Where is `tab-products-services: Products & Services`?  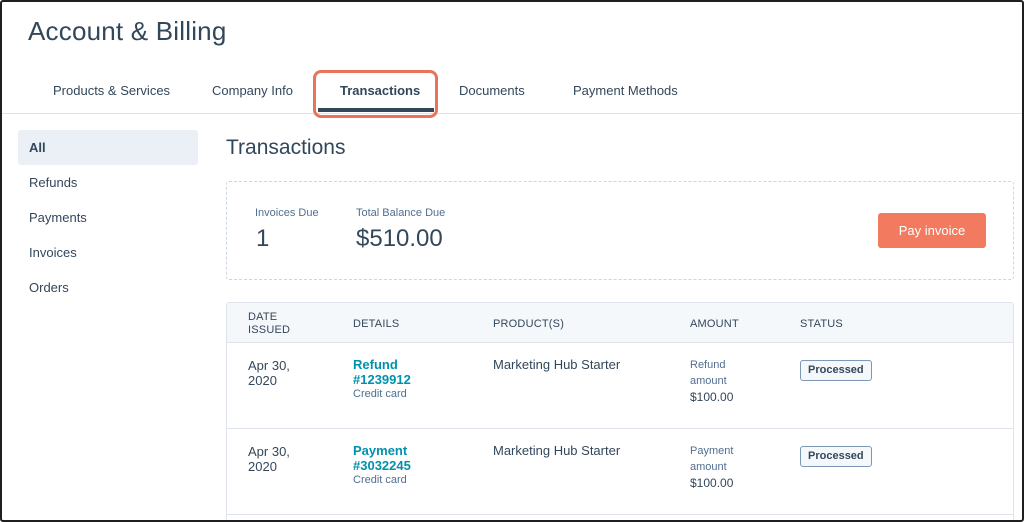
tab-products-services: Products & Services is located at coordinates (111, 91).